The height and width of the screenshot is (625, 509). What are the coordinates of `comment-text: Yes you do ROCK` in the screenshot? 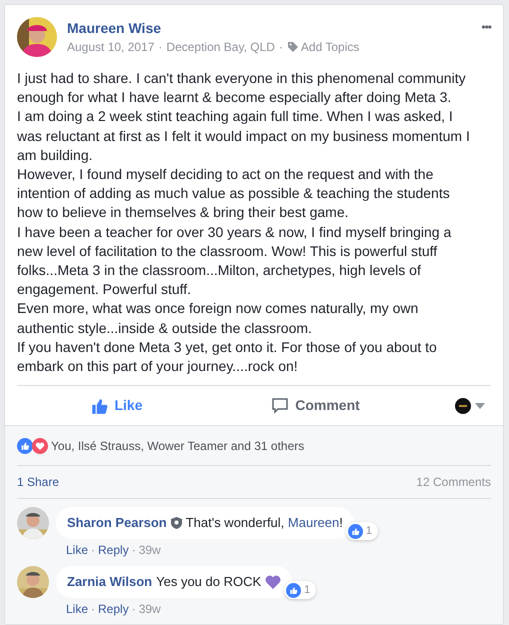 It's located at (209, 582).